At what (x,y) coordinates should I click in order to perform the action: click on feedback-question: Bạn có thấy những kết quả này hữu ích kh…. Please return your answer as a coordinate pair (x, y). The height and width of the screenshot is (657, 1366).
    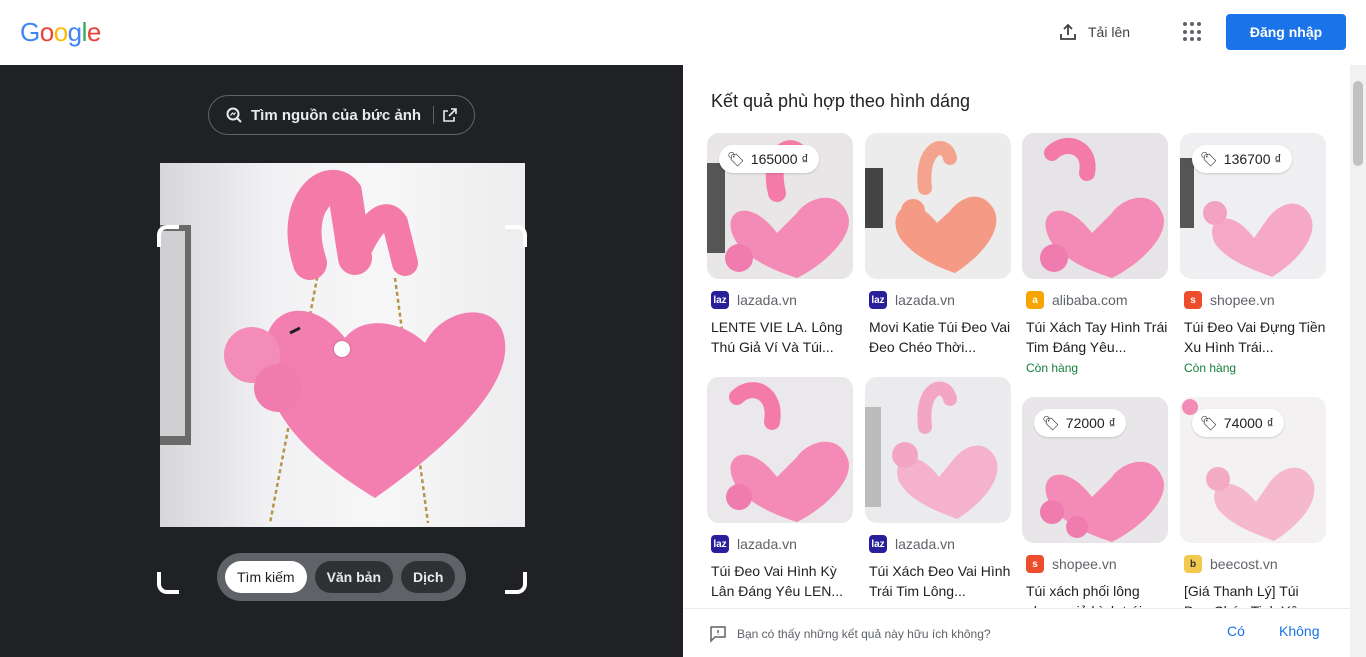
    Looking at the image, I should click on (850, 634).